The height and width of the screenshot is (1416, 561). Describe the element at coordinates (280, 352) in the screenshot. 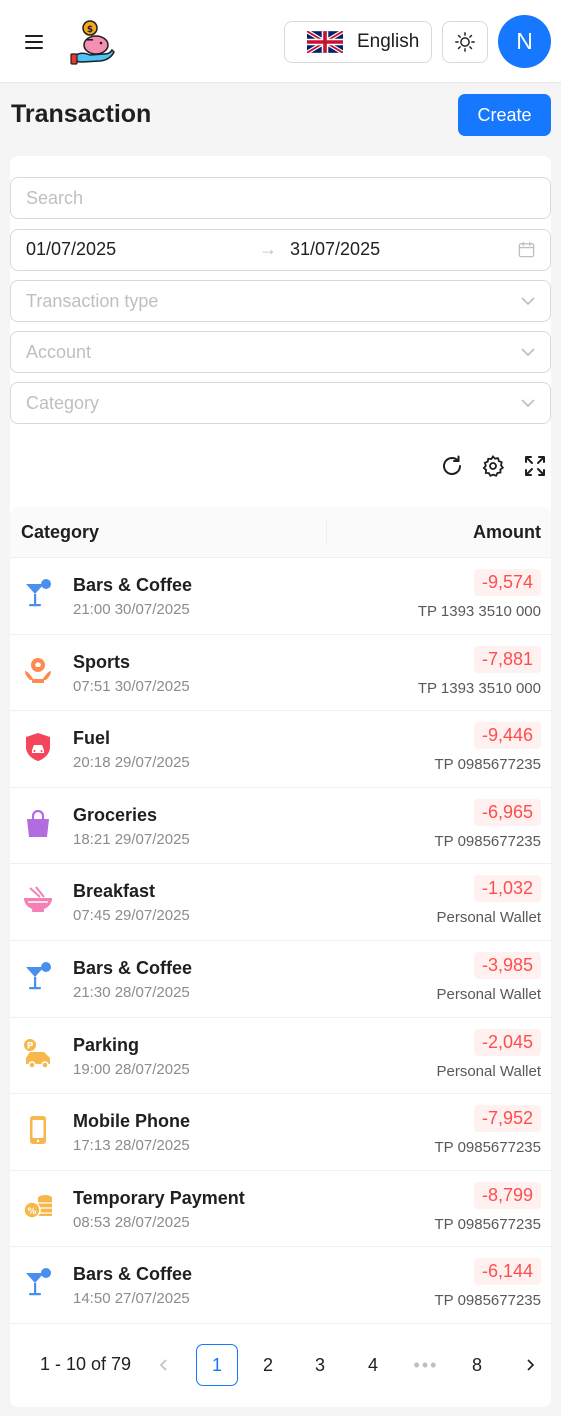

I see `account-select: Account` at that location.